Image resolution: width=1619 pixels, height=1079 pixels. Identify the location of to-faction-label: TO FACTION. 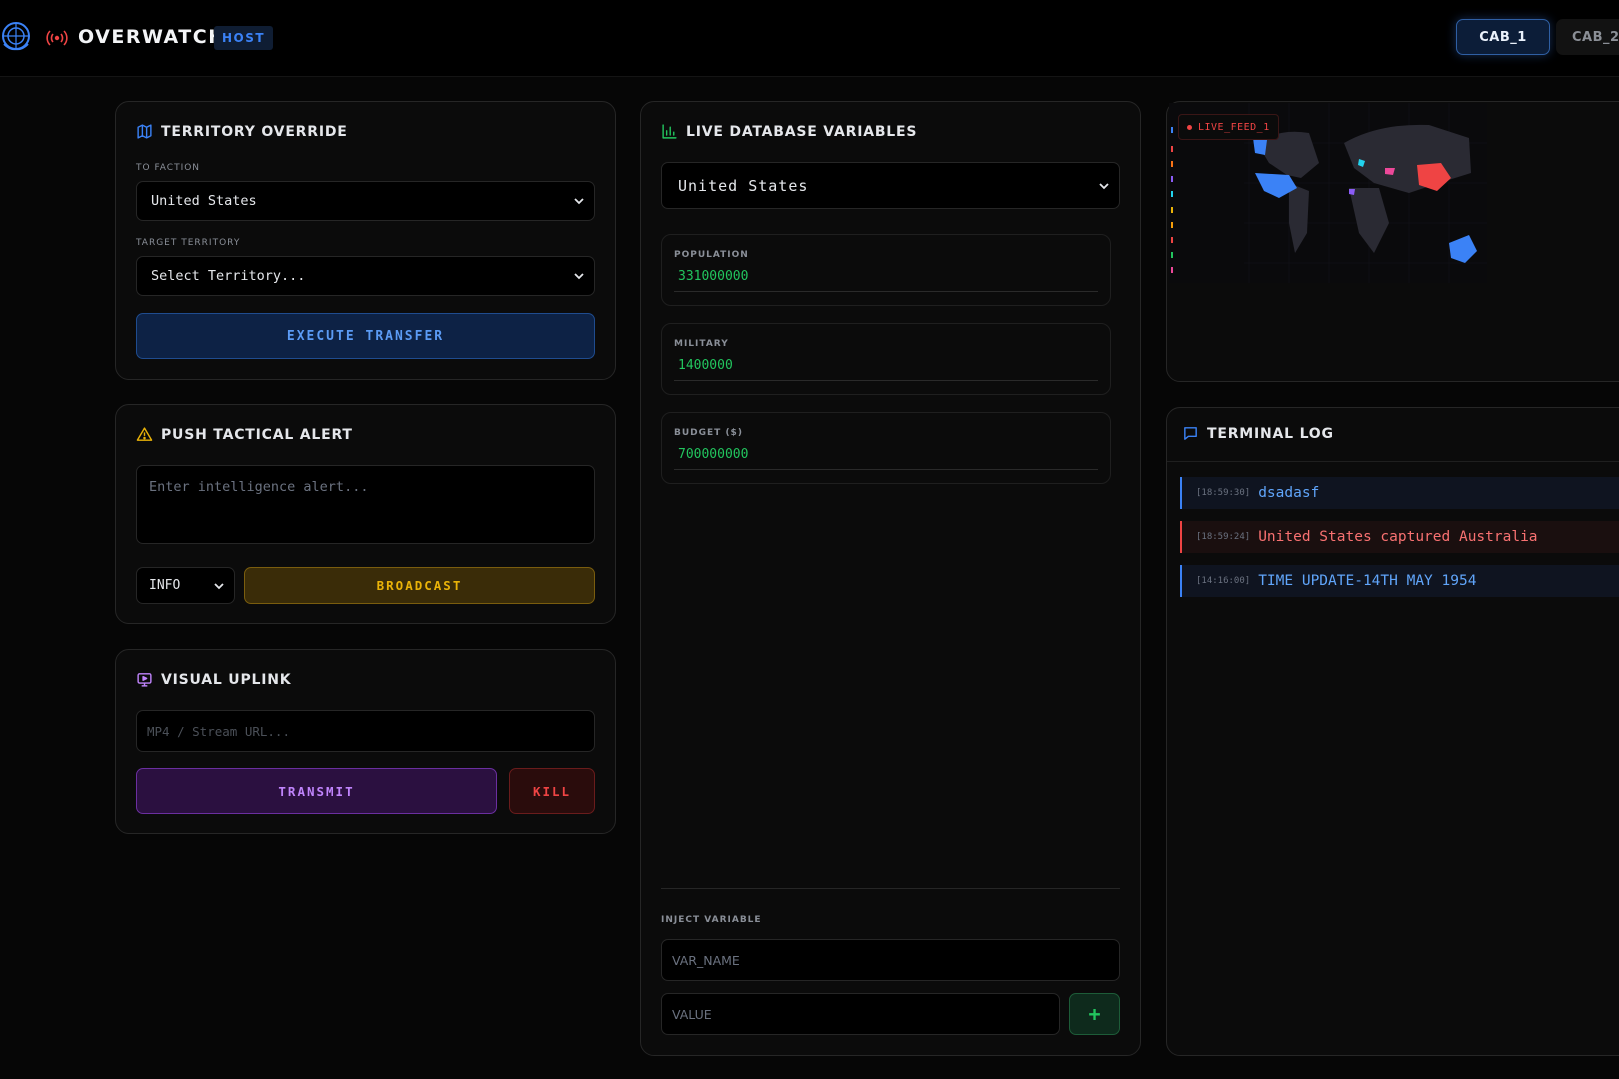
(168, 168).